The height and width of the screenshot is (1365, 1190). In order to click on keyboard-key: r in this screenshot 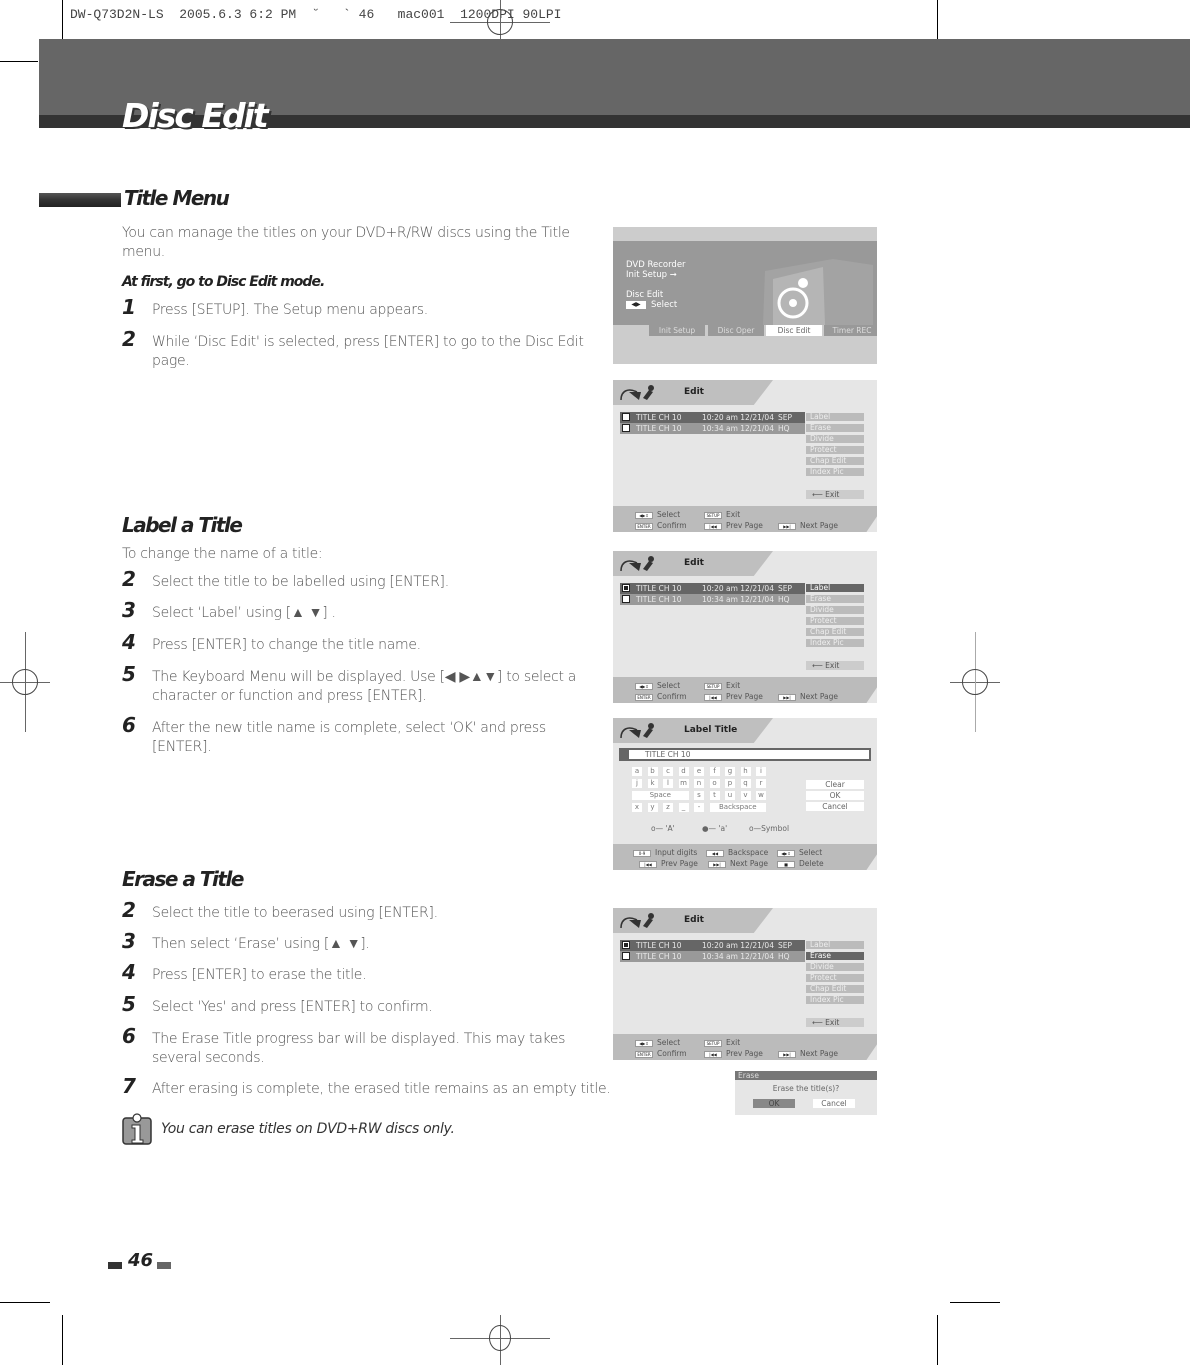, I will do `click(761, 783)`.